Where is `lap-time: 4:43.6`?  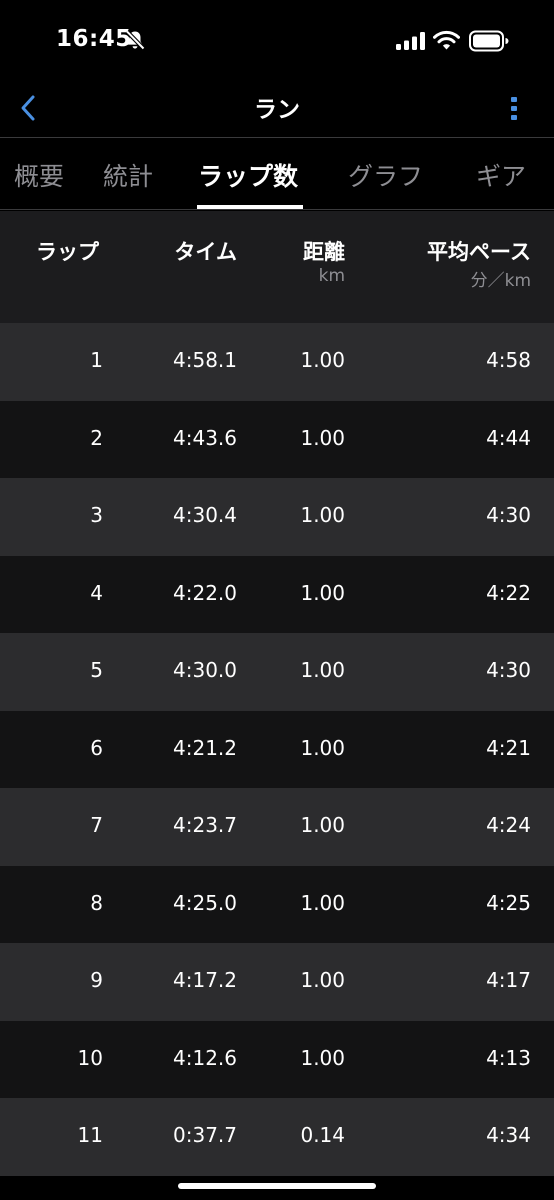 lap-time: 4:43.6 is located at coordinates (205, 437).